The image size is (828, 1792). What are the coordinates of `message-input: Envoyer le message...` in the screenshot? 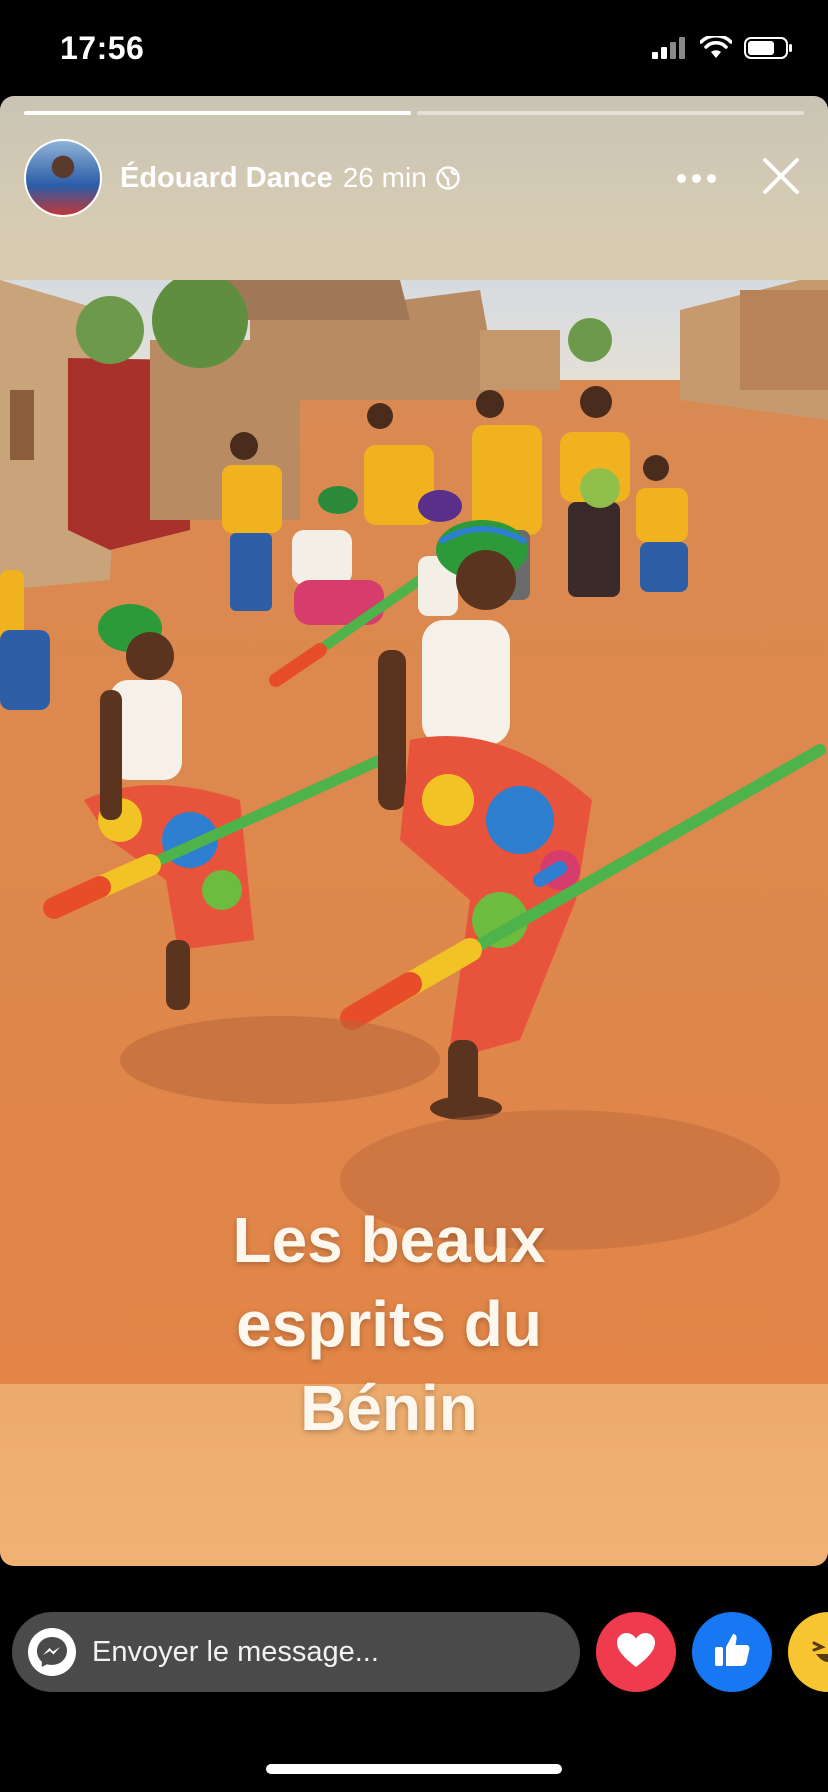 It's located at (296, 1652).